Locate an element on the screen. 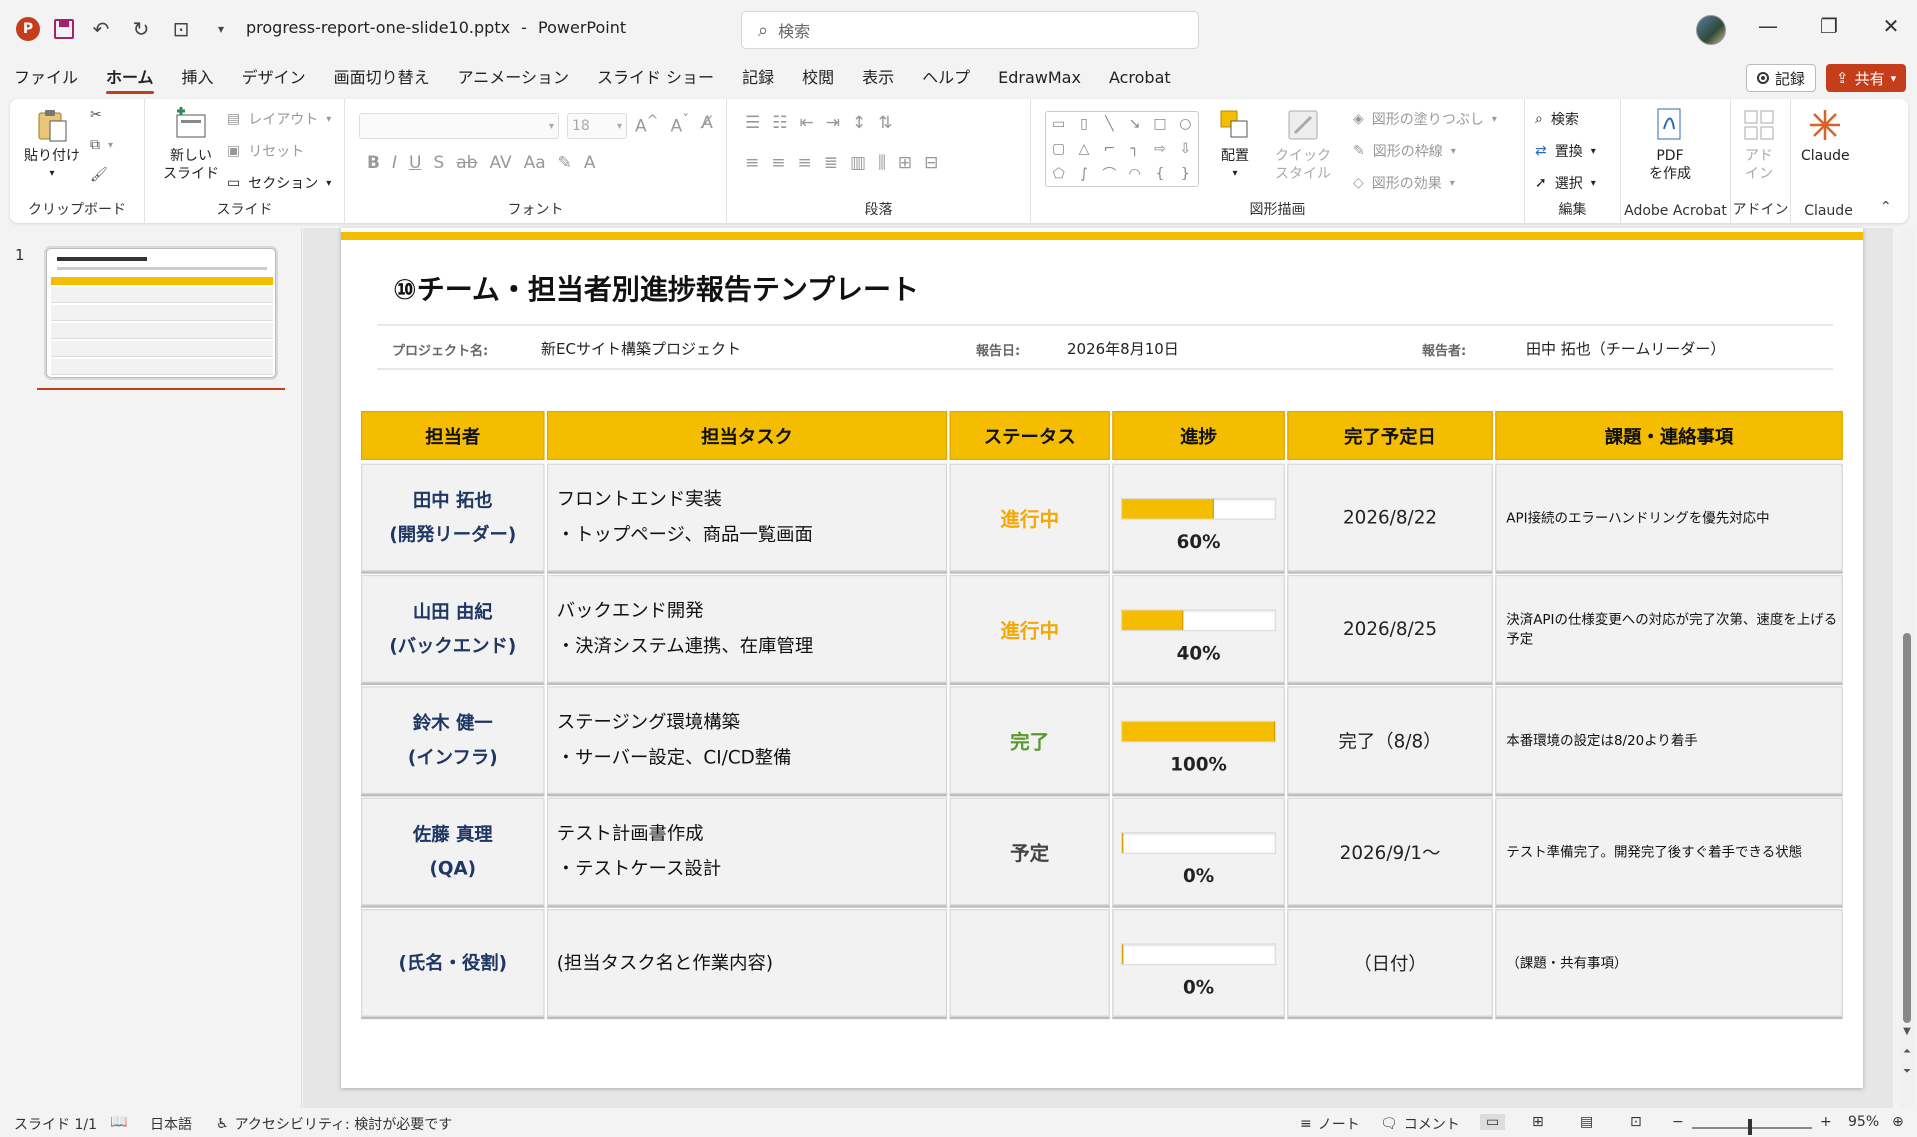 The width and height of the screenshot is (1917, 1137). scroll-down-icon: ▼ is located at coordinates (1907, 1031).